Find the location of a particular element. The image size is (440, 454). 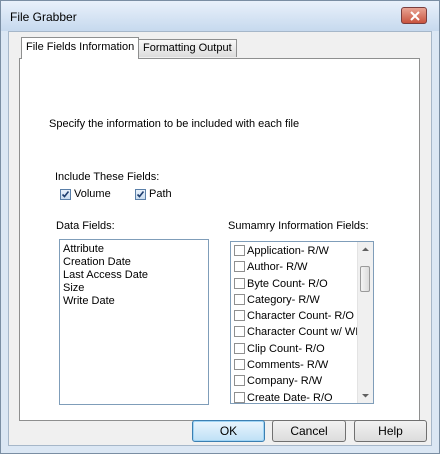

scroll-down-arrow-icon is located at coordinates (365, 396).